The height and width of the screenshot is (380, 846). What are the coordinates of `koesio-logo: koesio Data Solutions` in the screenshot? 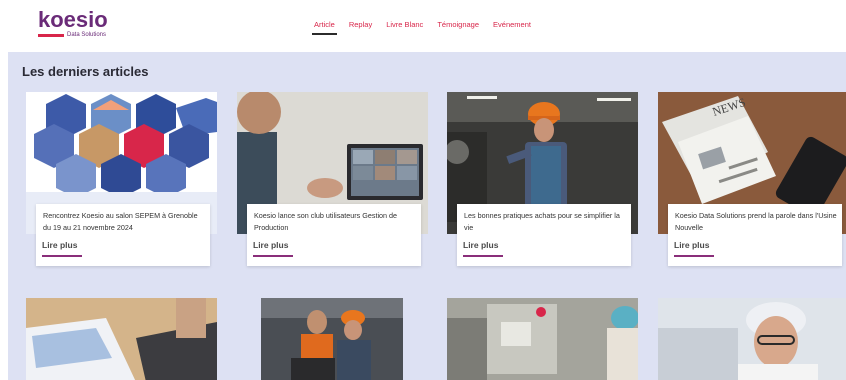 It's located at (78, 24).